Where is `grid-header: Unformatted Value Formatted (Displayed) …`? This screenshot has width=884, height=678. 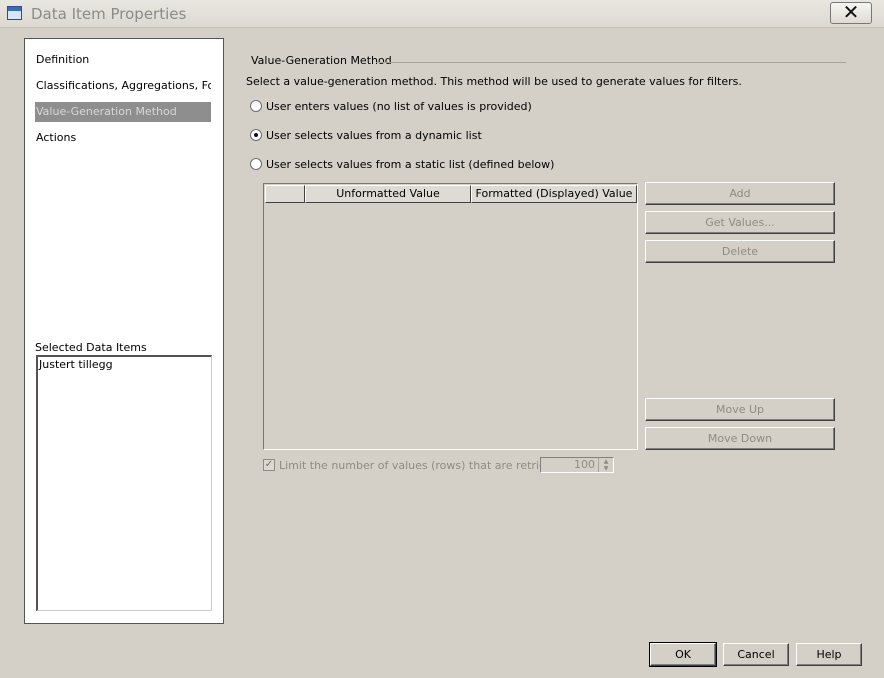 grid-header: Unformatted Value Formatted (Displayed) … is located at coordinates (451, 194).